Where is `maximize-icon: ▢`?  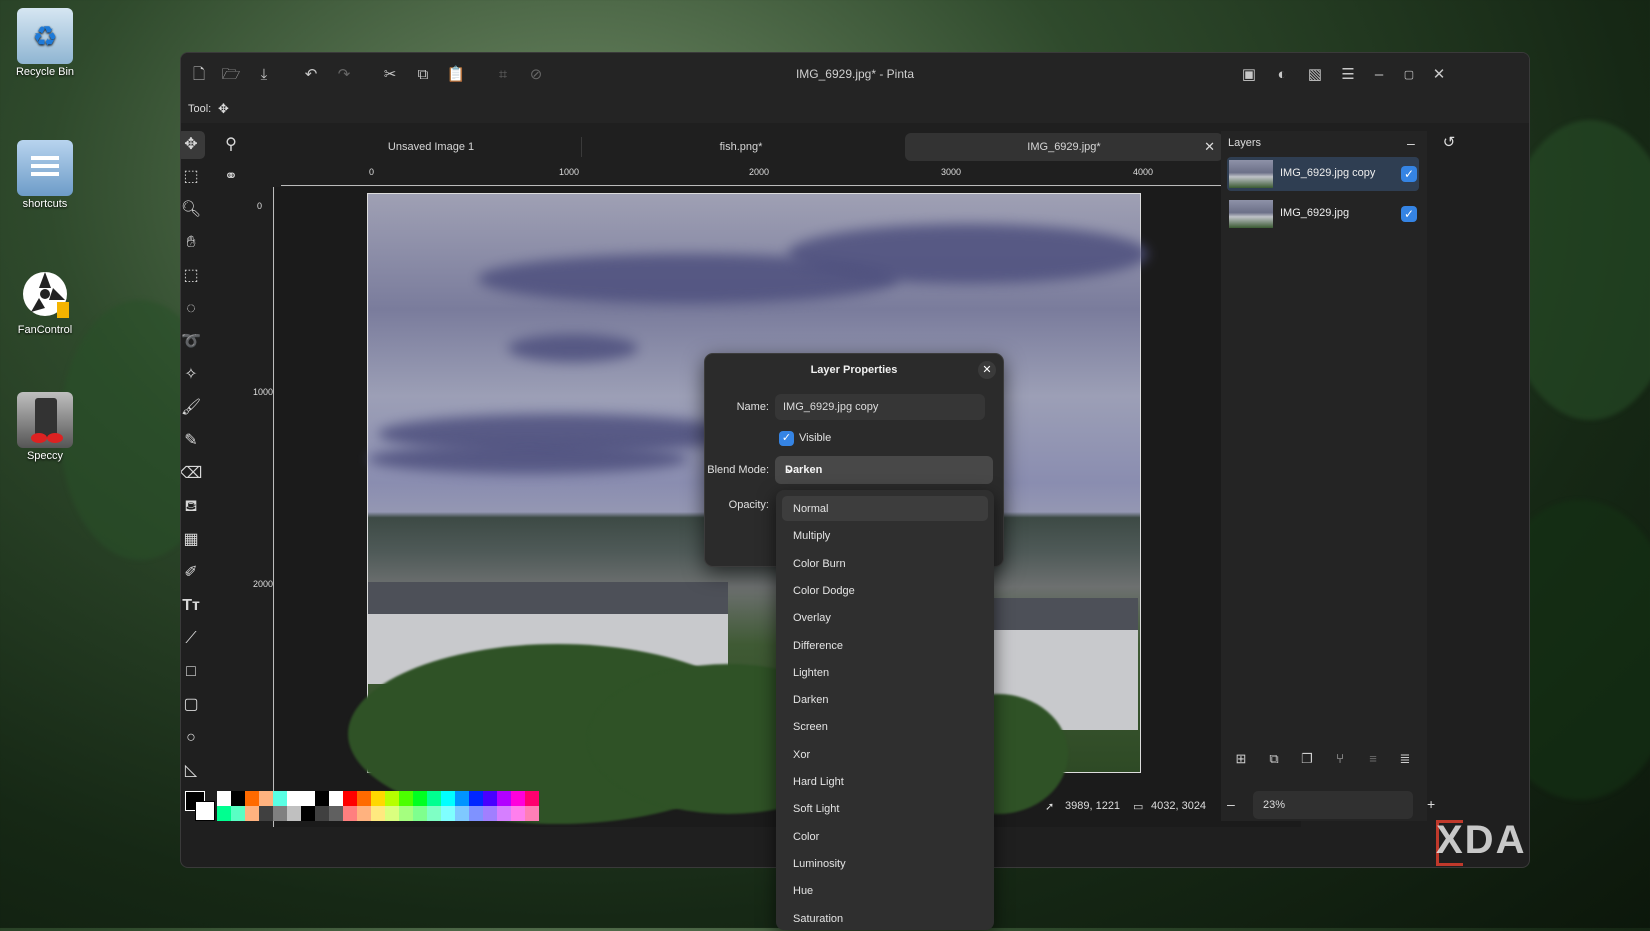 maximize-icon: ▢ is located at coordinates (1409, 75).